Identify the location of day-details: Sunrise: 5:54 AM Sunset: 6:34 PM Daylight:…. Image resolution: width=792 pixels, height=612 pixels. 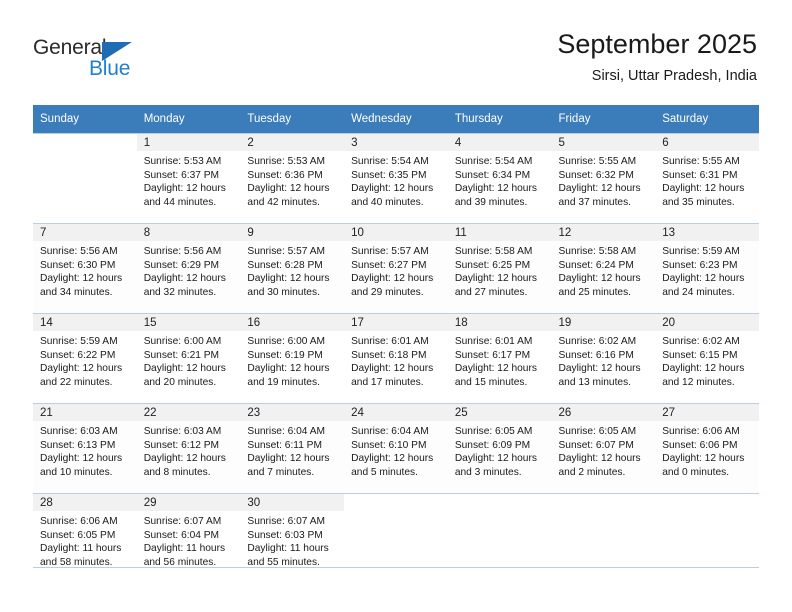
(500, 180).